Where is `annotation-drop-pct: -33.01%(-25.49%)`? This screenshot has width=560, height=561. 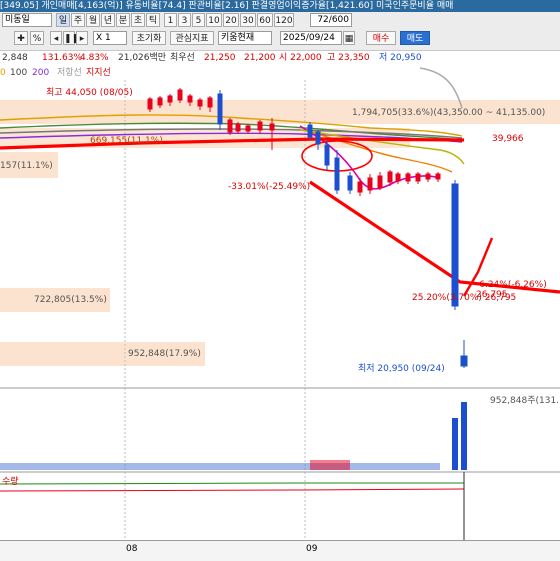
annotation-drop-pct: -33.01%(-25.49%) is located at coordinates (269, 187).